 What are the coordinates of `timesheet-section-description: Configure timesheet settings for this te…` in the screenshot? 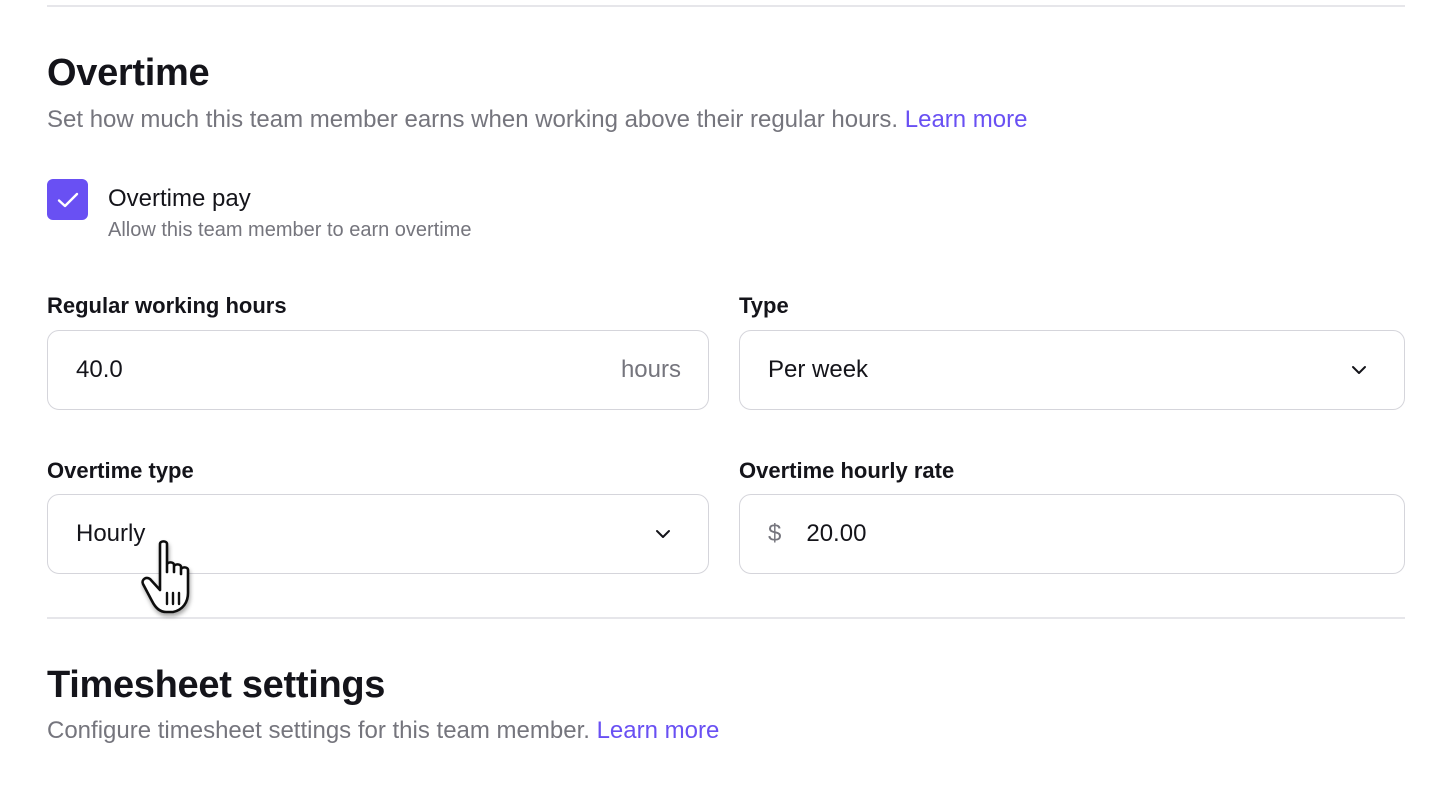 It's located at (383, 731).